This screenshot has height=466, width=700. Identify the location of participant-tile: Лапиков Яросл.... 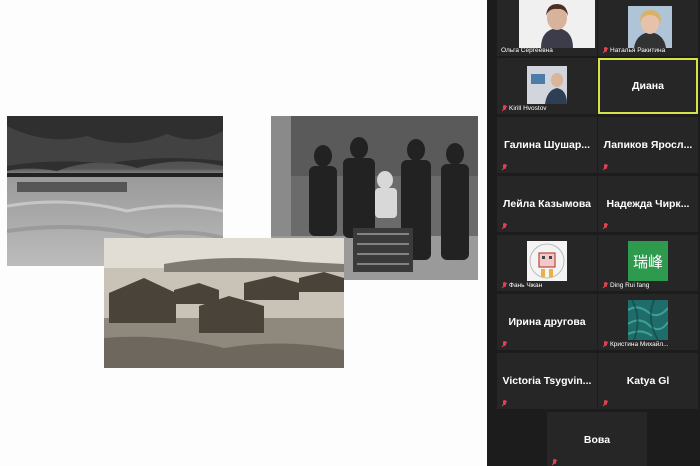
(648, 145).